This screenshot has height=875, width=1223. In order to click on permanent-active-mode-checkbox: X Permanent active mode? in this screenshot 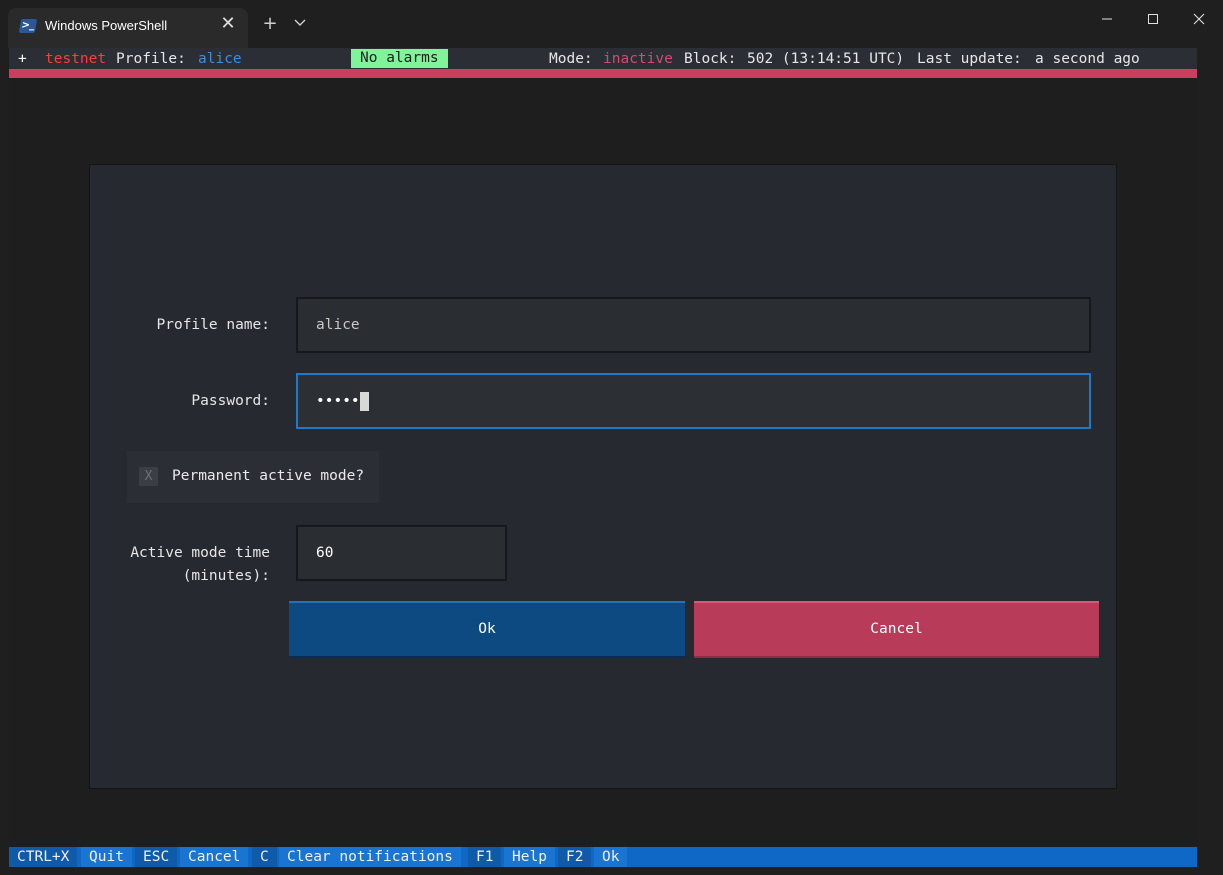, I will do `click(253, 477)`.